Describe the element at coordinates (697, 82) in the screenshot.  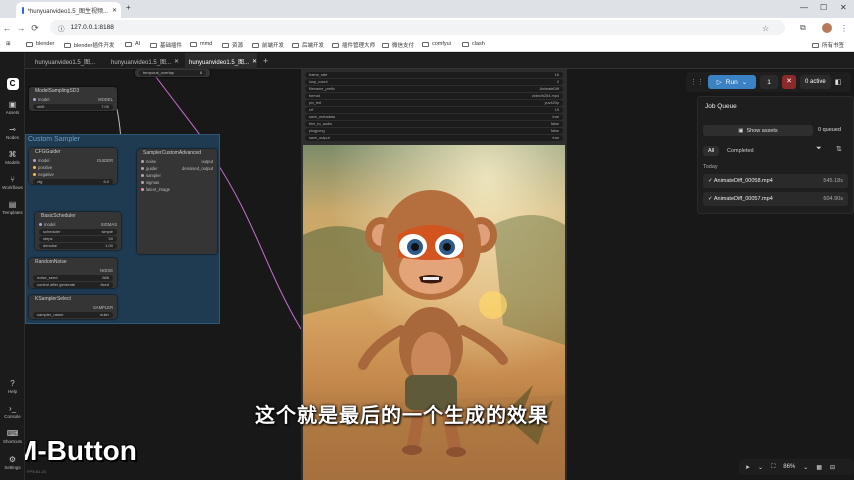
I see `drag-handle-icon: ⋮⋮` at that location.